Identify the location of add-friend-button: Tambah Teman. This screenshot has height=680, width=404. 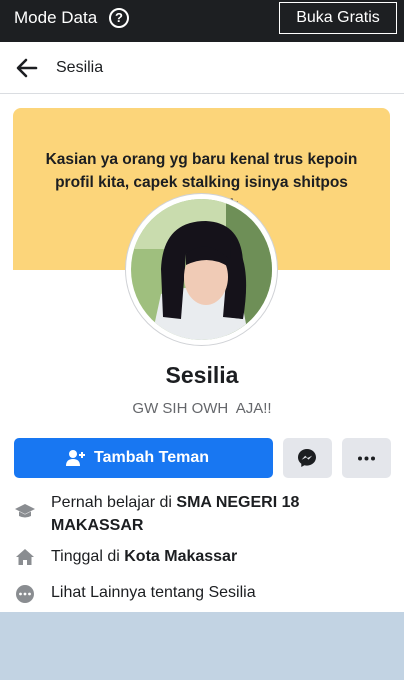
(143, 458).